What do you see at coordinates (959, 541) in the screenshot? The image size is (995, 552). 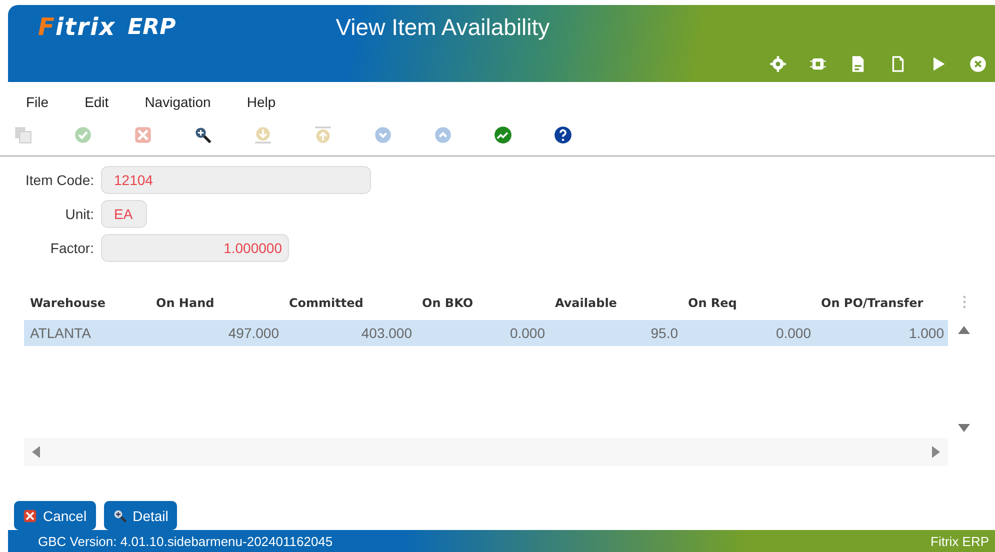 I see `app-name: Fitrix ERP` at bounding box center [959, 541].